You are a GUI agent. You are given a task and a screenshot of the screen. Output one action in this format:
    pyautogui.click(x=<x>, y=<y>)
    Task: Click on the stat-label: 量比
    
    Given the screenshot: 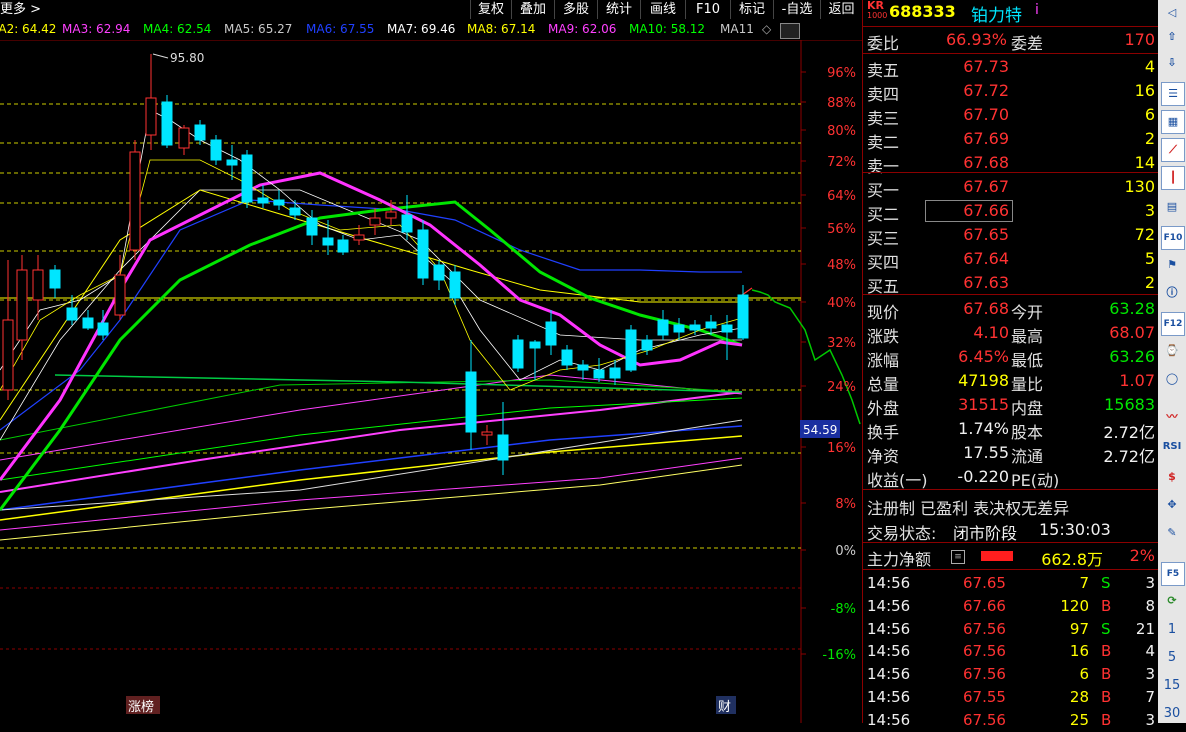 What is the action you would take?
    pyautogui.click(x=1027, y=384)
    